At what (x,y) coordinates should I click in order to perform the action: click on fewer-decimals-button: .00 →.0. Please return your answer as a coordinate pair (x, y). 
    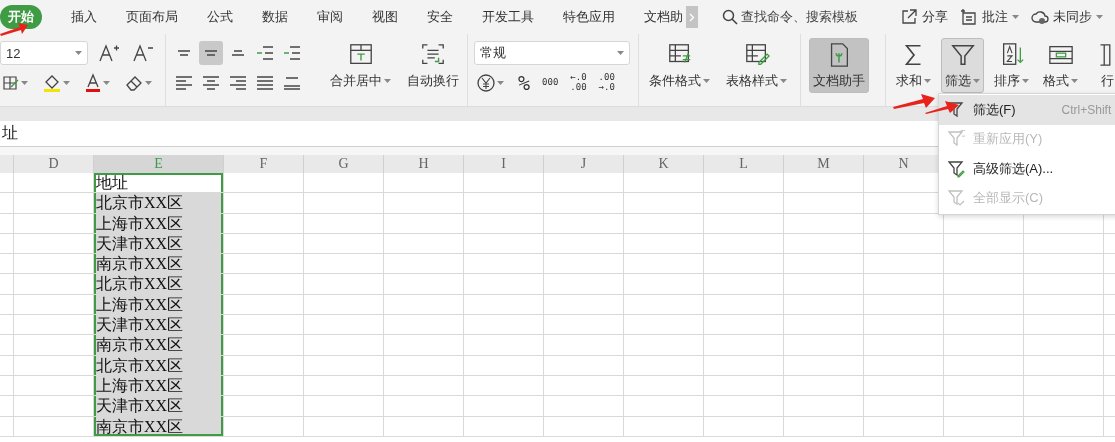
    Looking at the image, I should click on (606, 83).